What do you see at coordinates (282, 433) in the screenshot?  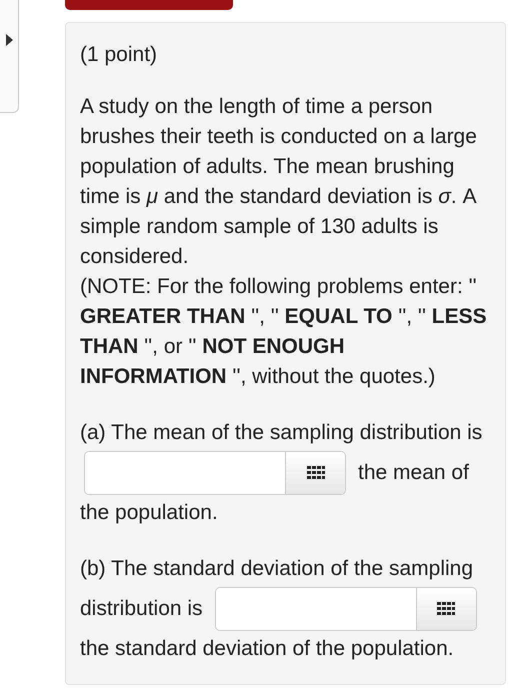 I see `question-text: (a) The mean of the sampling distribution is` at bounding box center [282, 433].